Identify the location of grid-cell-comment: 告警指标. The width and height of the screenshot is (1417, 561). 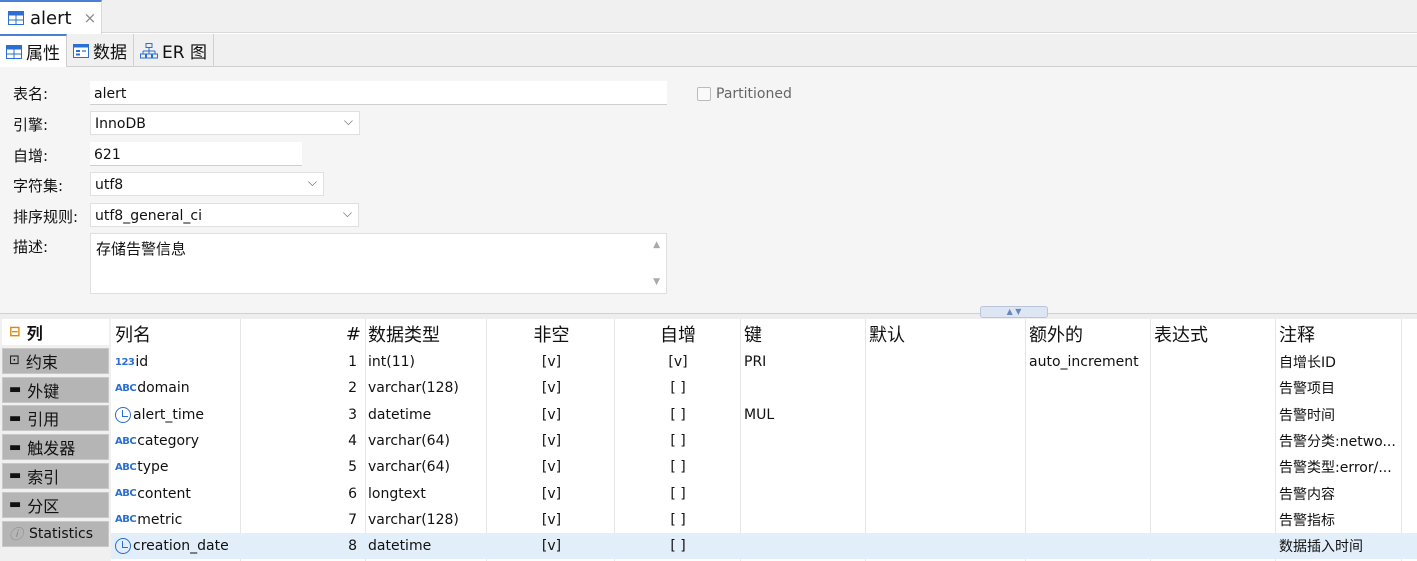
(1341, 520).